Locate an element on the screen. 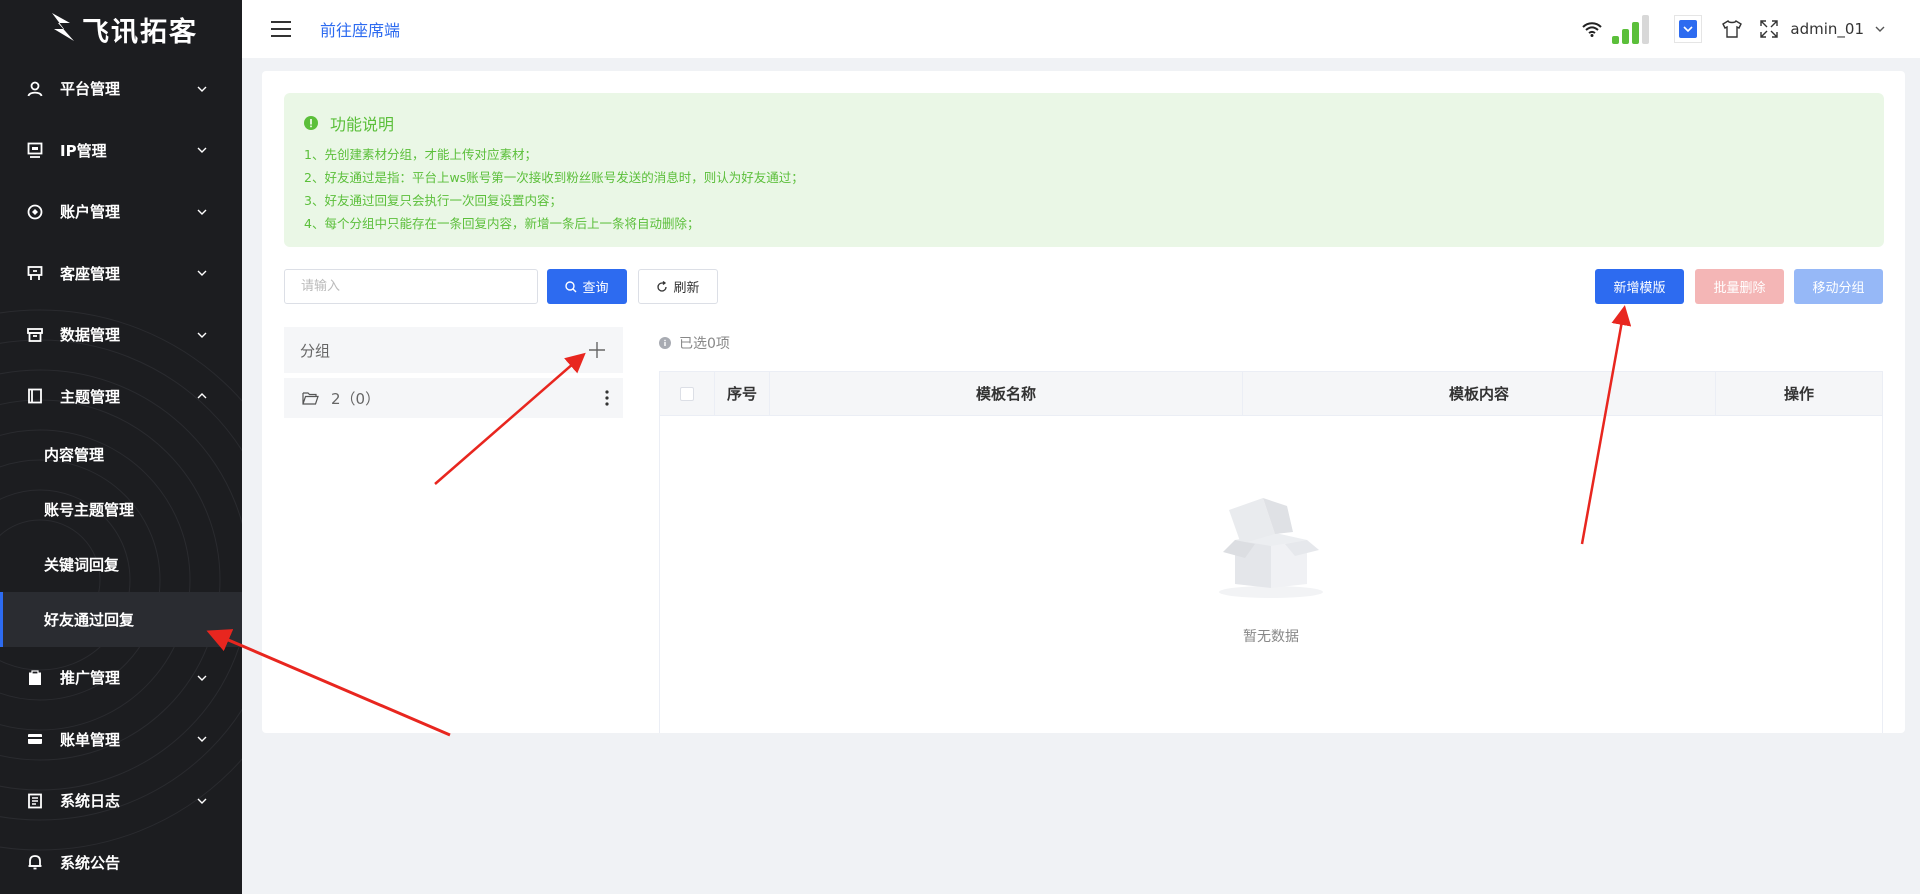 The image size is (1920, 894). signal-strength-icon is located at coordinates (1631, 29).